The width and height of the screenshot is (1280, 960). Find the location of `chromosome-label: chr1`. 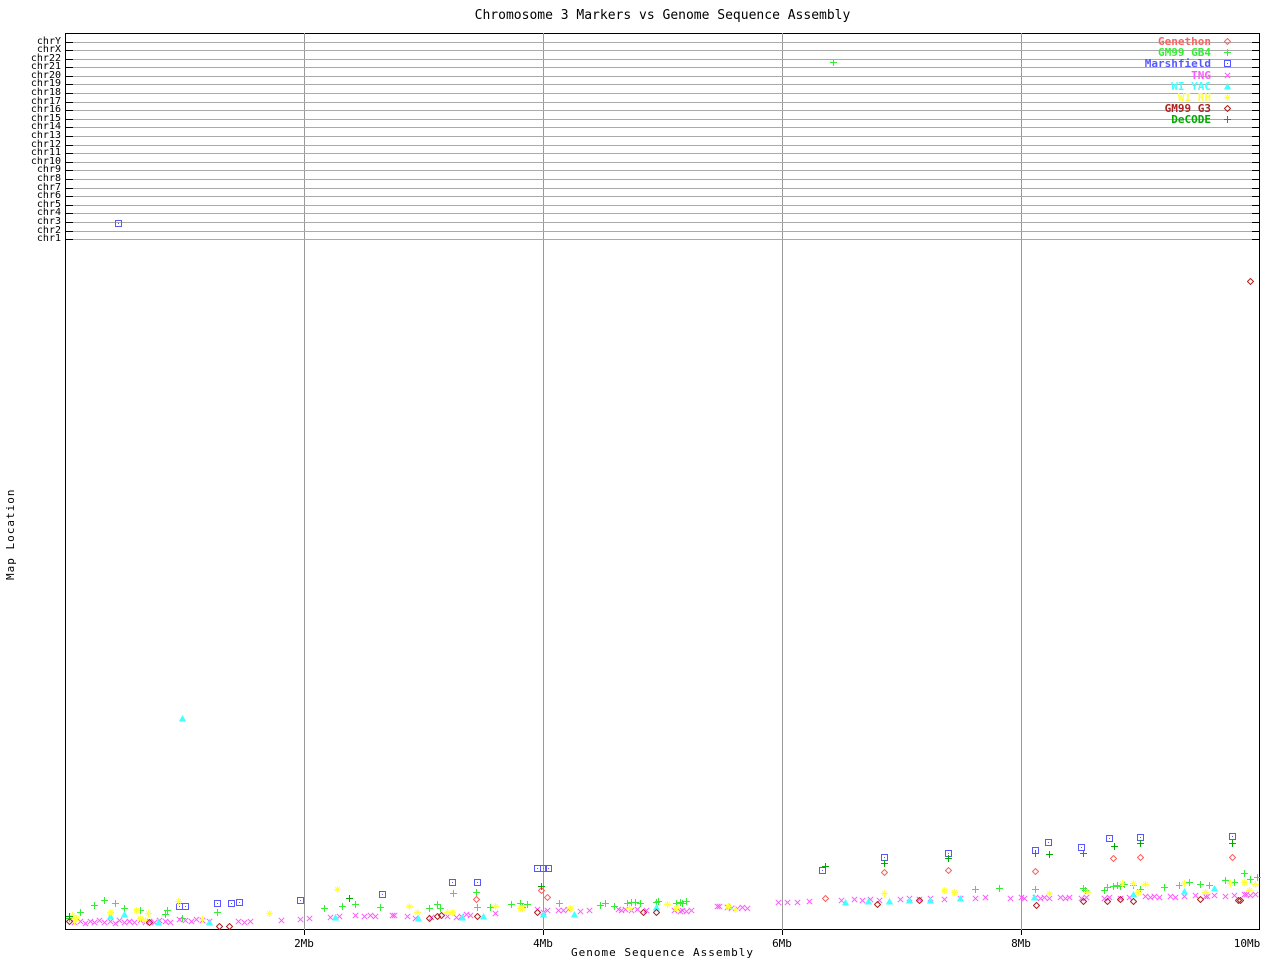

chromosome-label: chr1 is located at coordinates (48, 239).